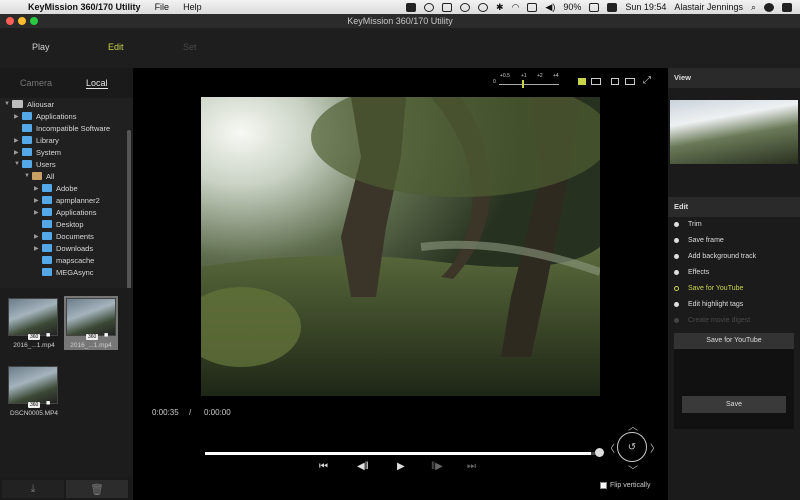 Image resolution: width=800 pixels, height=500 pixels. What do you see at coordinates (192, 7) in the screenshot?
I see `menu-help: Help` at bounding box center [192, 7].